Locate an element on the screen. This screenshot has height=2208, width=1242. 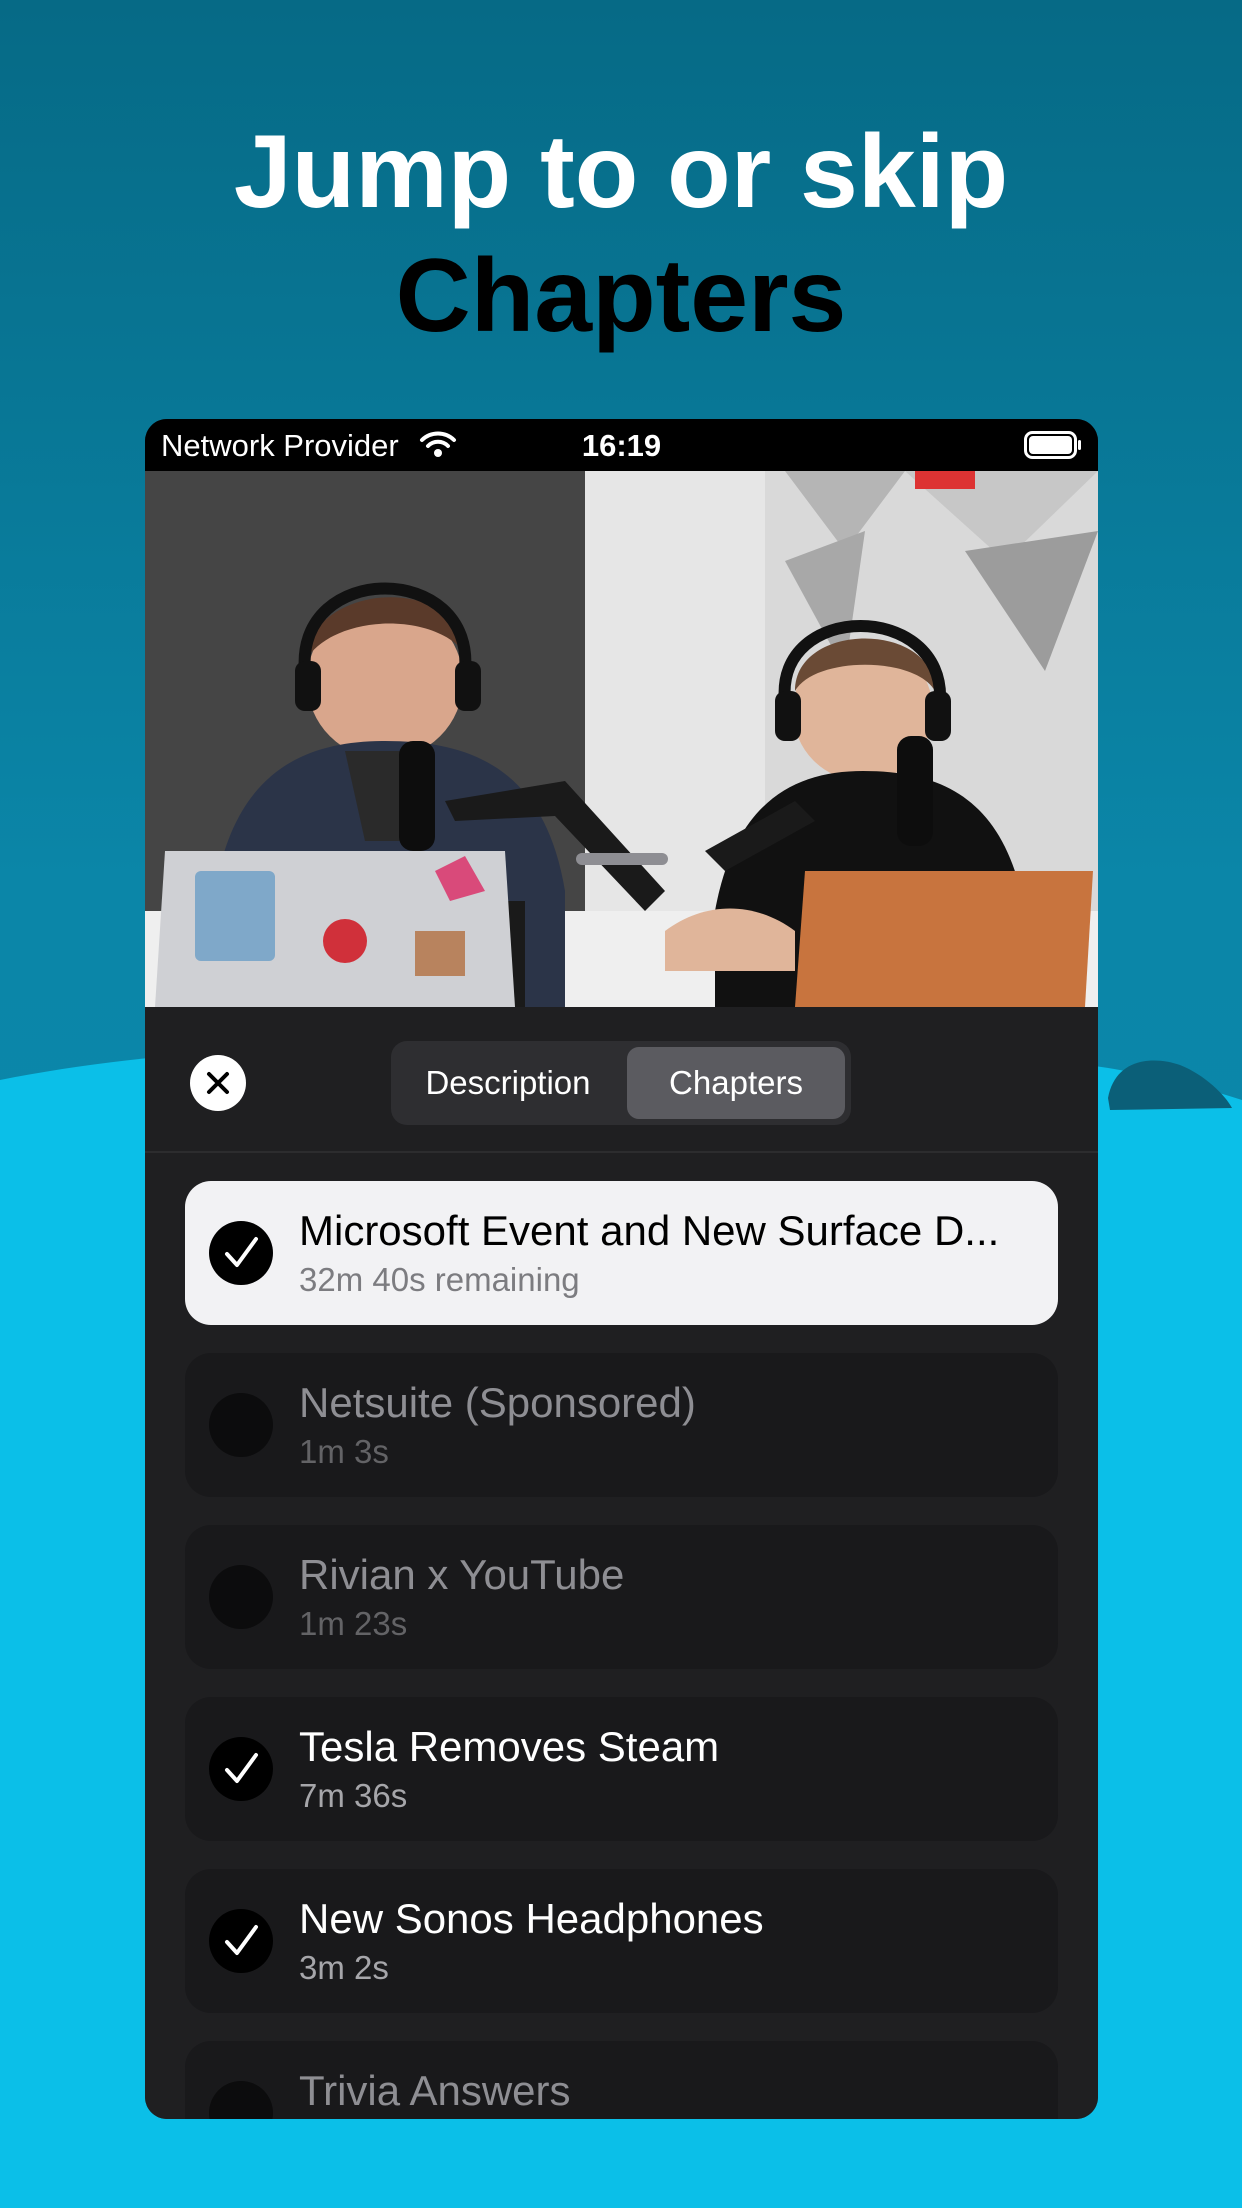
close-button is located at coordinates (218, 1083).